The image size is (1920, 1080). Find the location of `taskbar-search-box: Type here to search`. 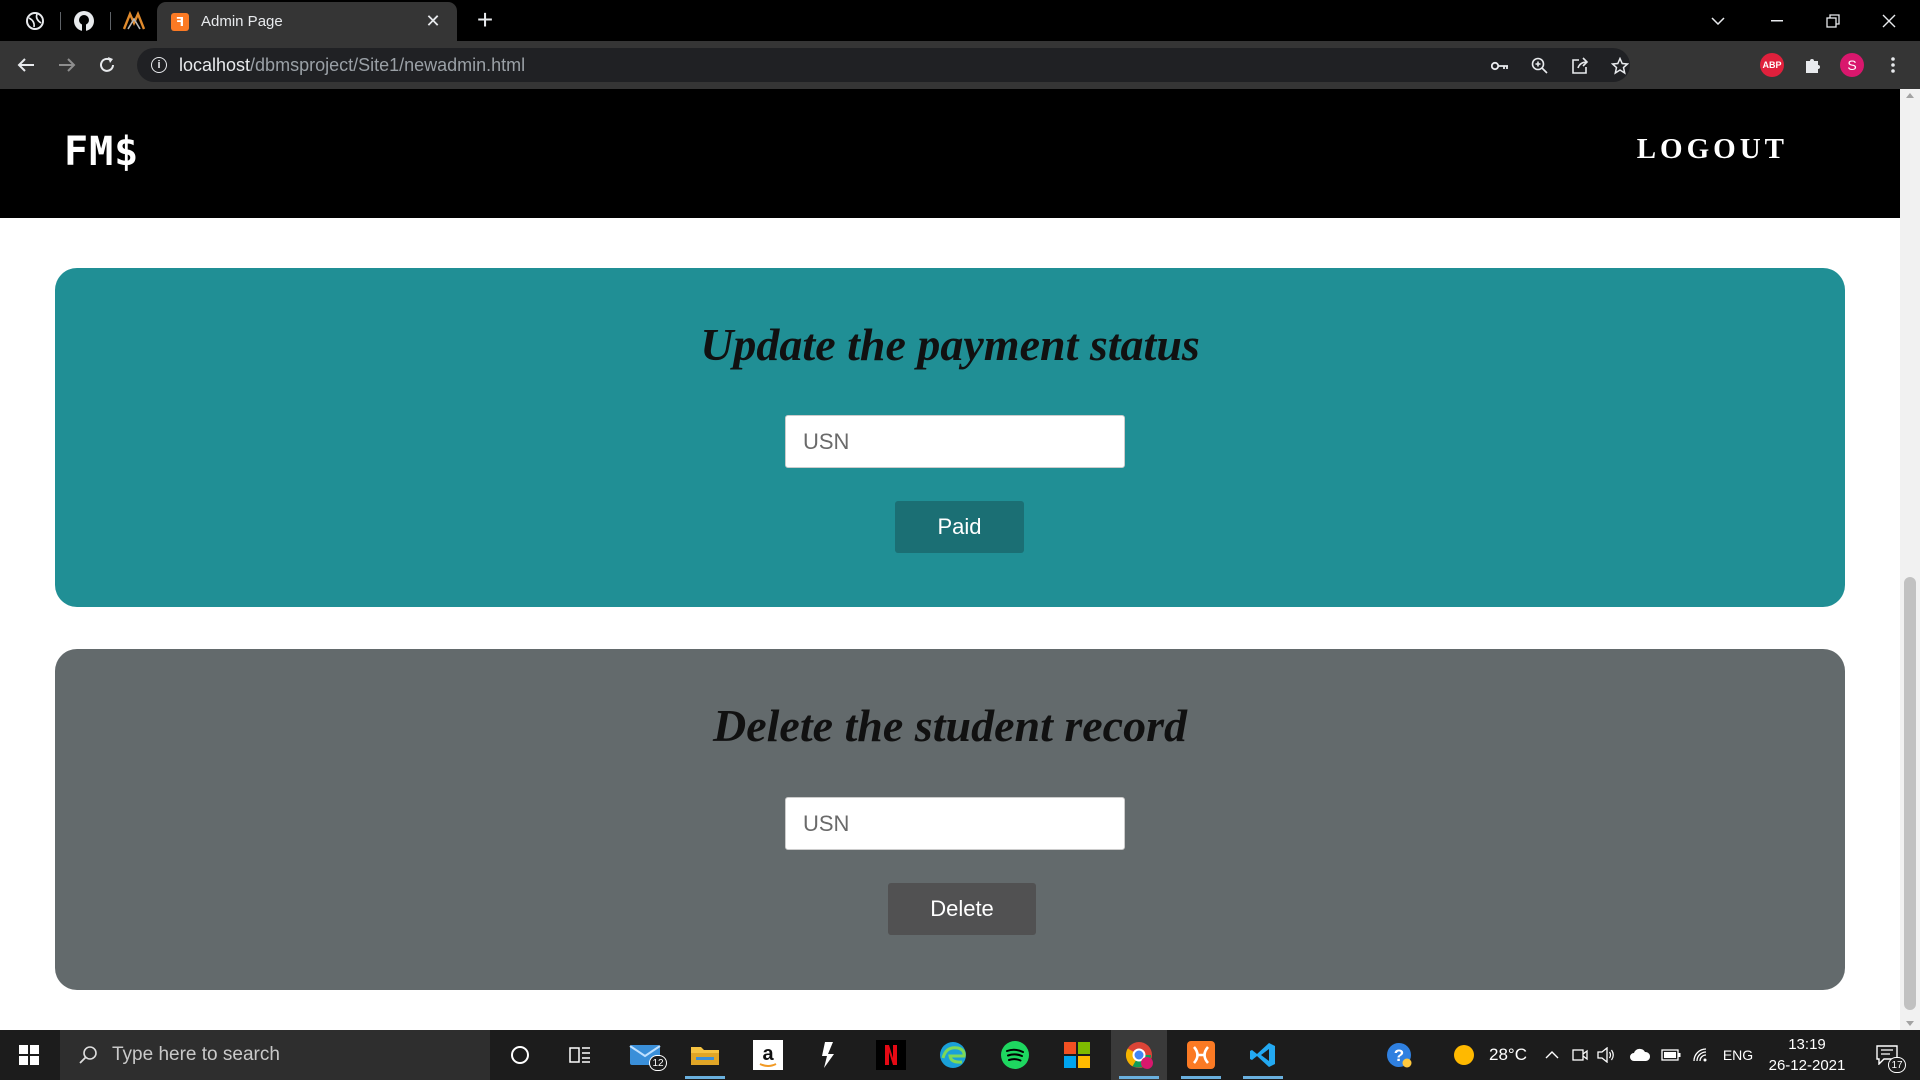

taskbar-search-box: Type here to search is located at coordinates (275, 1055).